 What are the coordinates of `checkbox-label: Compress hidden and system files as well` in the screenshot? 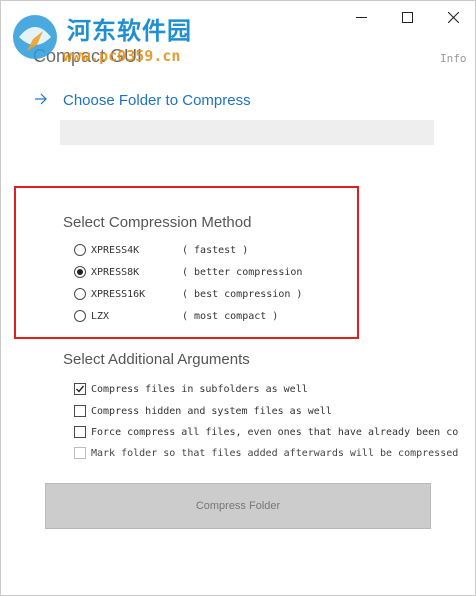 It's located at (211, 411).